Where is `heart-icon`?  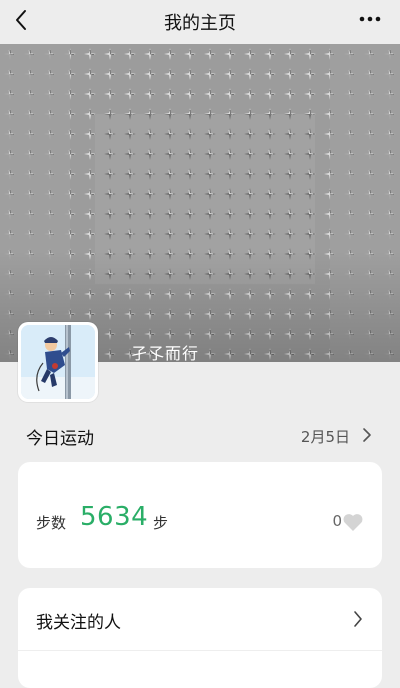 heart-icon is located at coordinates (353, 522).